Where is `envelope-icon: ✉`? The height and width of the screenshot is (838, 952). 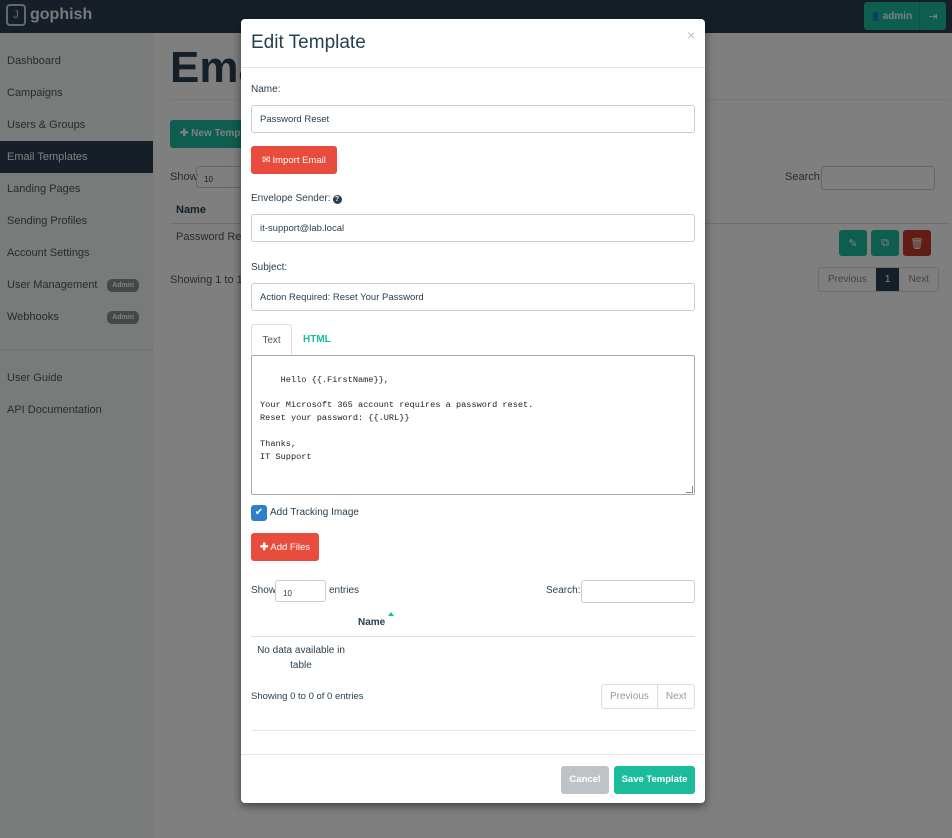
envelope-icon: ✉ is located at coordinates (266, 160).